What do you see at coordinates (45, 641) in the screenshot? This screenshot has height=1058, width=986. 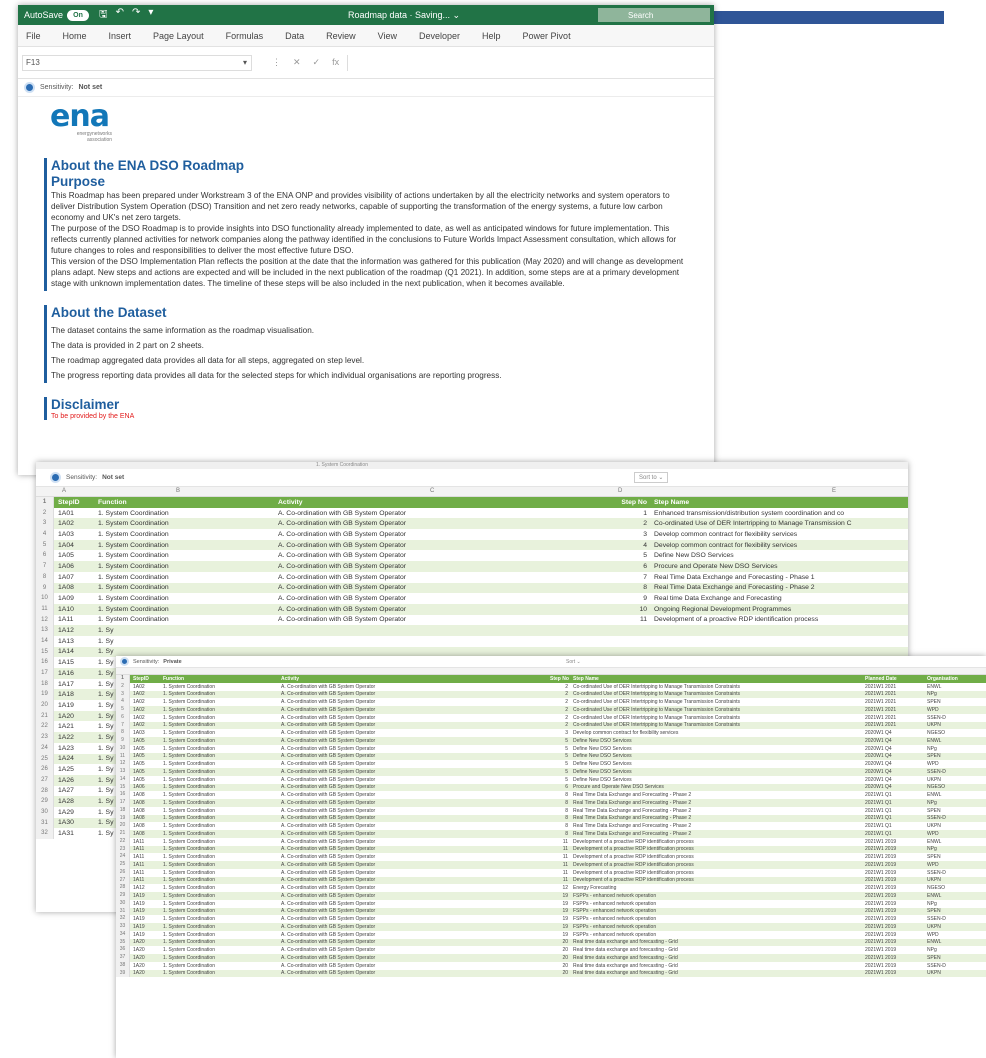 I see `row-number: 14` at bounding box center [45, 641].